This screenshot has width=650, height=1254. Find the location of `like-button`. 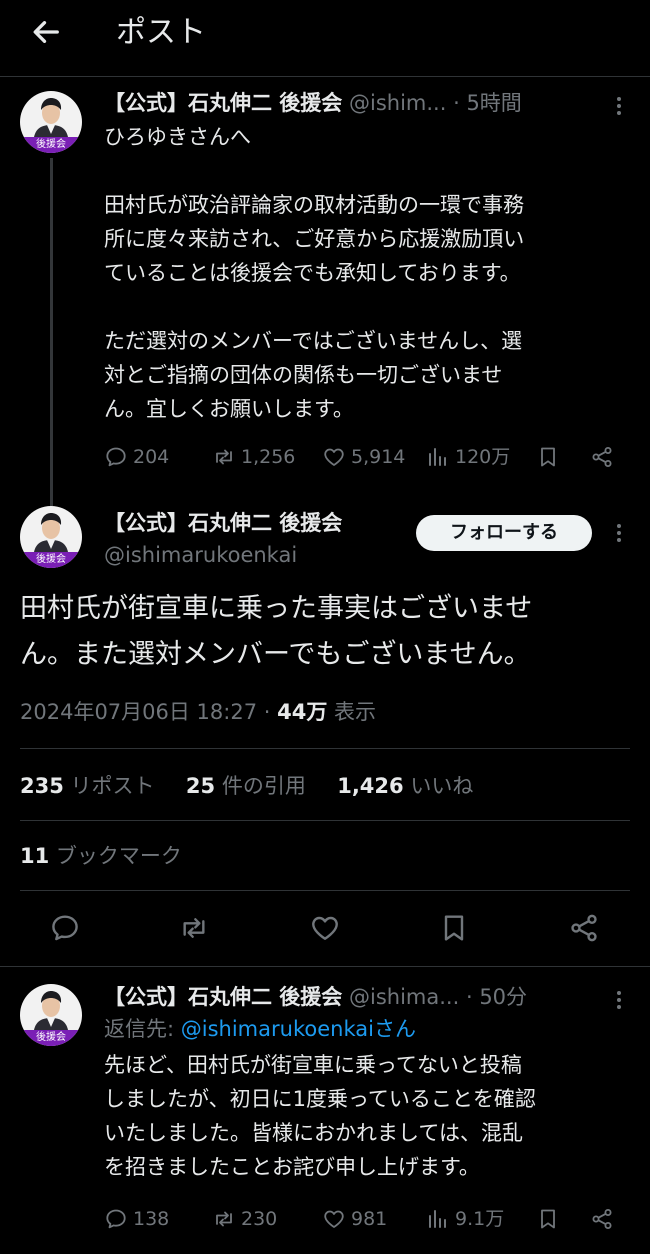

like-button is located at coordinates (325, 928).